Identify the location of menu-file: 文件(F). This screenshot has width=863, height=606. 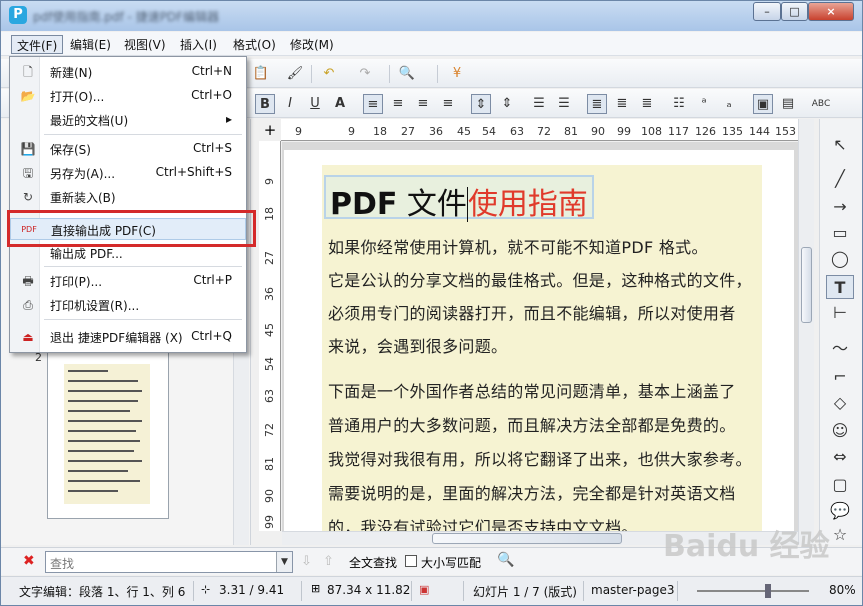
(37, 44).